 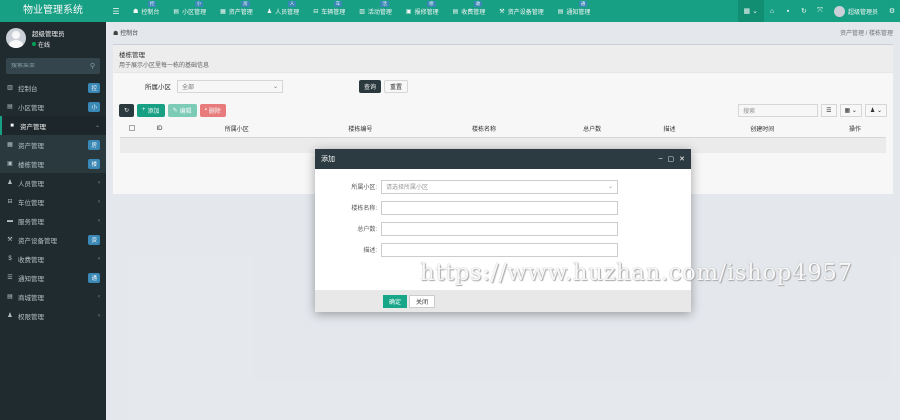 I want to click on form-row: 所属小区: 请选择所属小区 ⌄, so click(x=503, y=186).